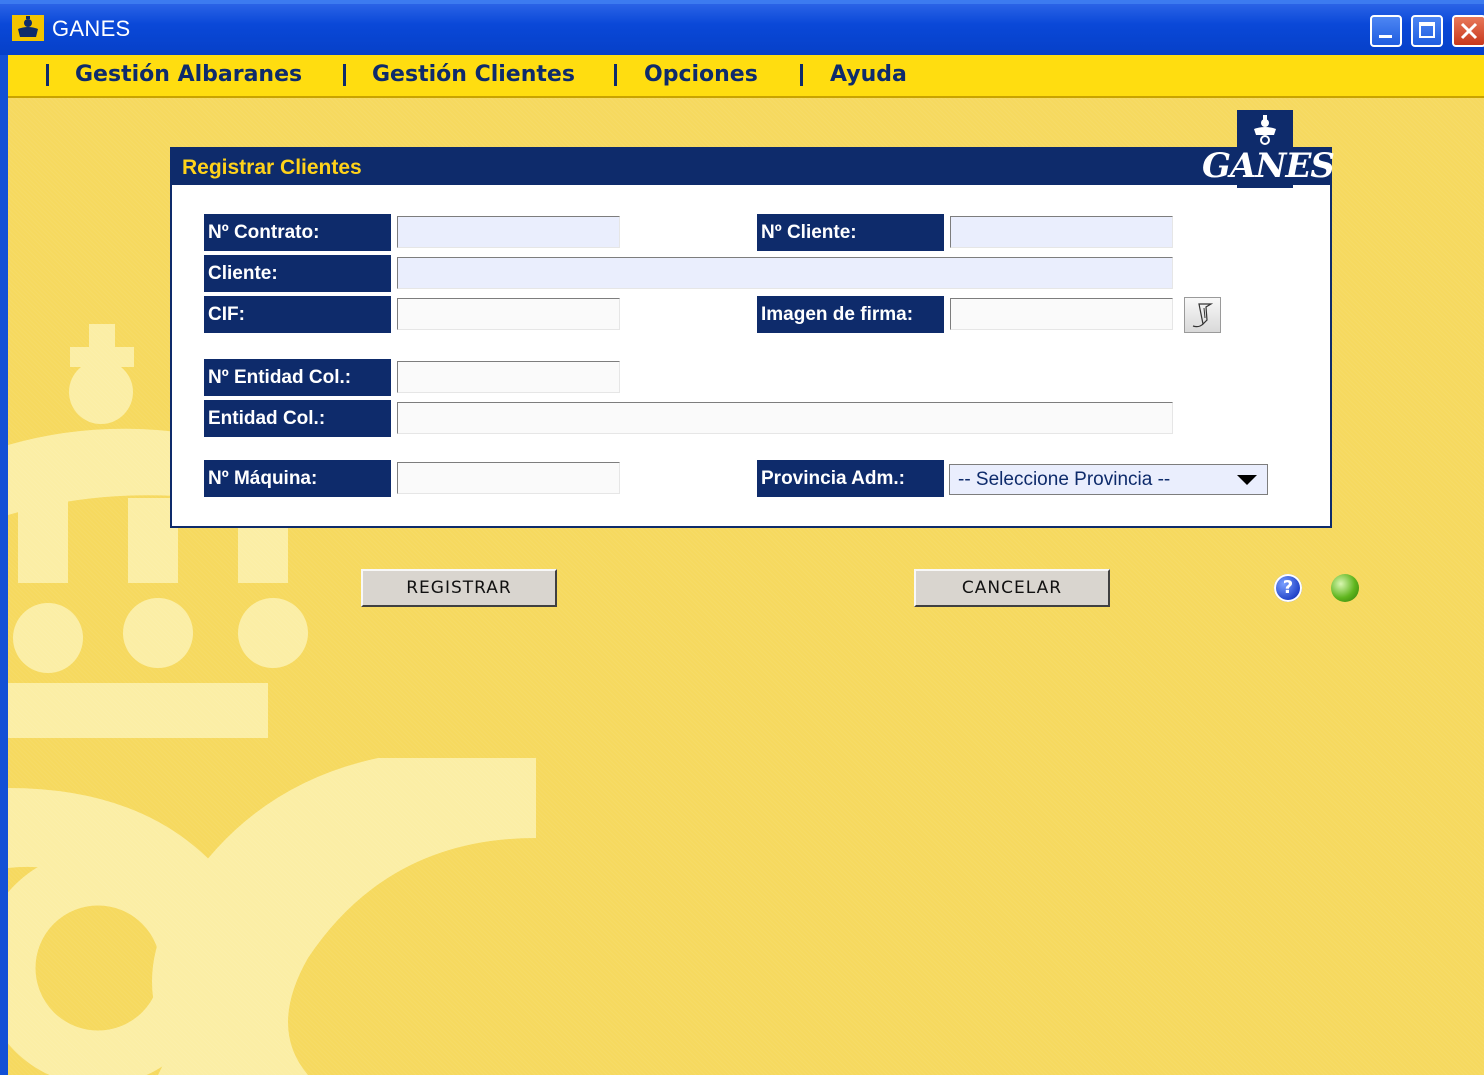  What do you see at coordinates (868, 74) in the screenshot?
I see `menu-ayuda: Ayuda` at bounding box center [868, 74].